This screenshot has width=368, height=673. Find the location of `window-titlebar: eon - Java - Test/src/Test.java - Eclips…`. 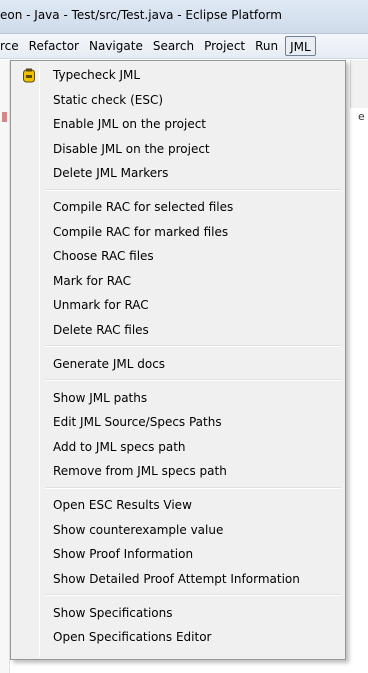

window-titlebar: eon - Java - Test/src/Test.java - Eclips… is located at coordinates (184, 17).